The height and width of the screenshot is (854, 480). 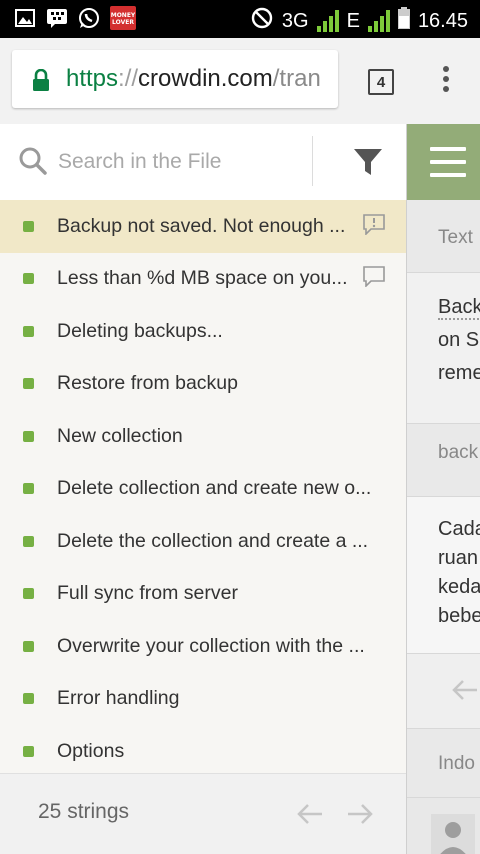 I want to click on list-item: Restore from backup, so click(x=203, y=384).